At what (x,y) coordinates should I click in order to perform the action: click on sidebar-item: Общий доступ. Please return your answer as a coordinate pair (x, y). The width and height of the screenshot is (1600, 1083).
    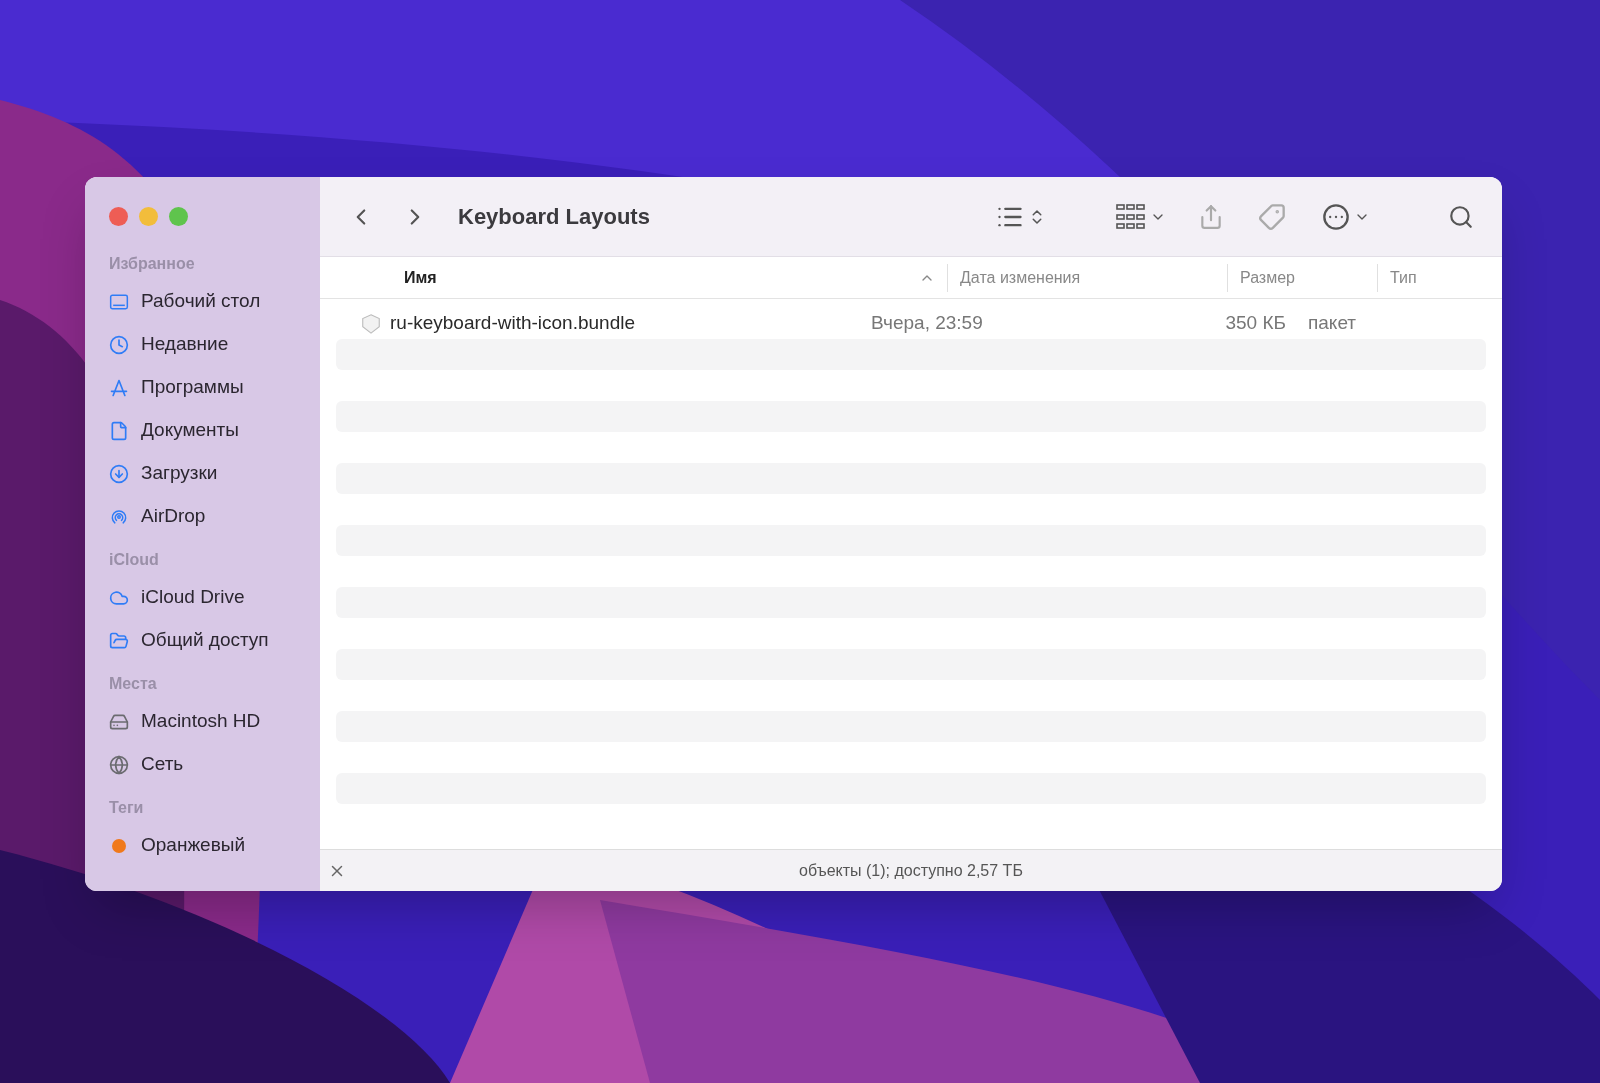
    Looking at the image, I should click on (214, 640).